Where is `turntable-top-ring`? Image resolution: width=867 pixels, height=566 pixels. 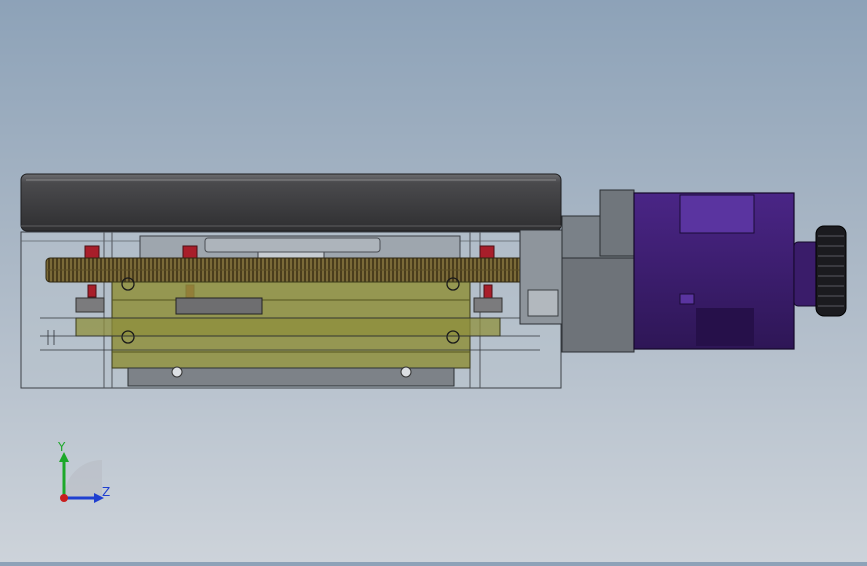
turntable-top-ring is located at coordinates (291, 202).